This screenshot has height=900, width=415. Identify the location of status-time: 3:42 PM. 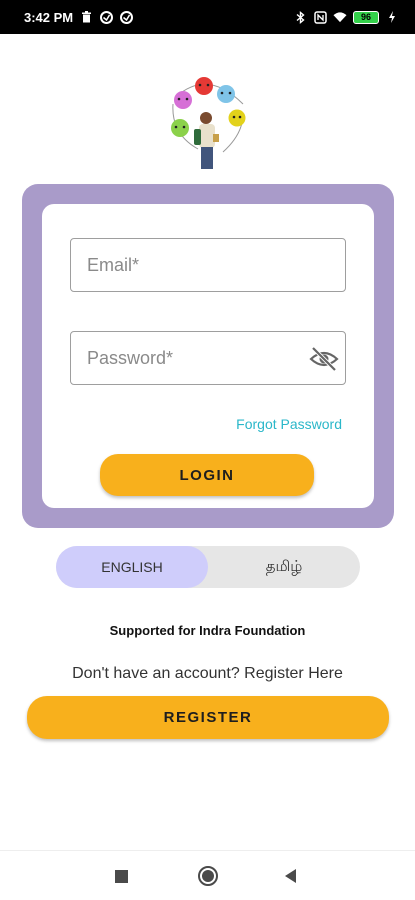
(49, 17).